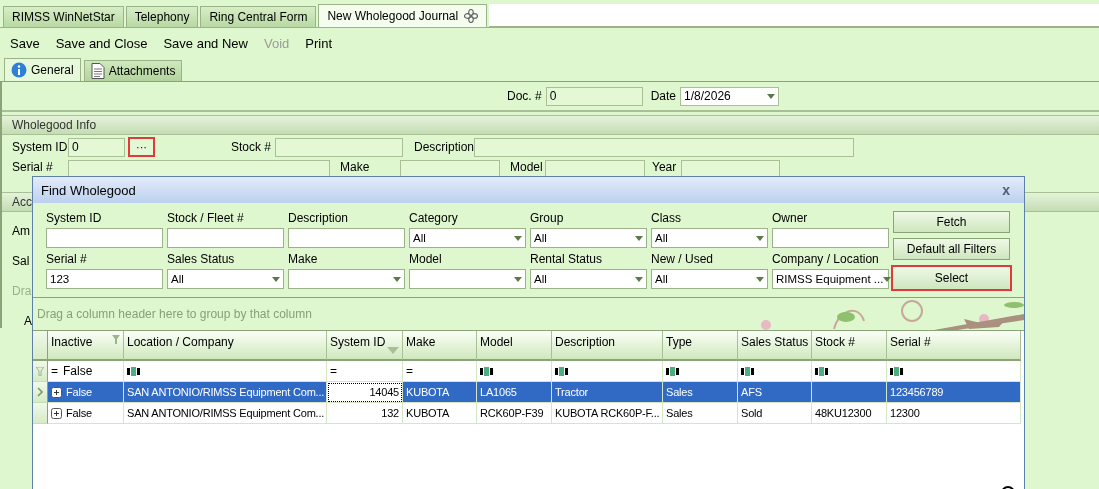 Image resolution: width=1099 pixels, height=489 pixels. I want to click on section-header: Wholegood Info, so click(550, 125).